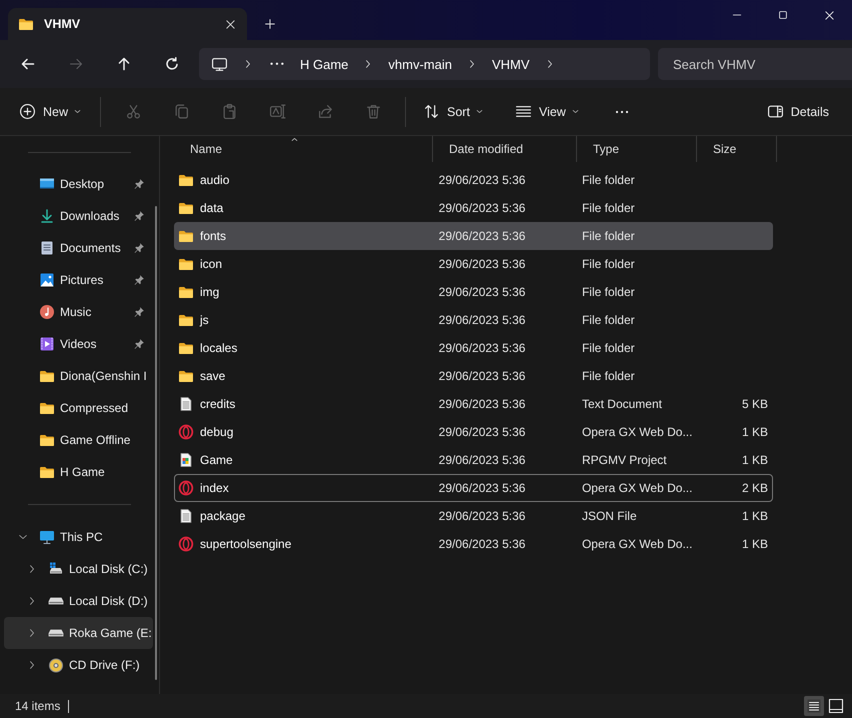 This screenshot has width=852, height=718. Describe the element at coordinates (324, 64) in the screenshot. I see `breadcrumb: H Game` at that location.